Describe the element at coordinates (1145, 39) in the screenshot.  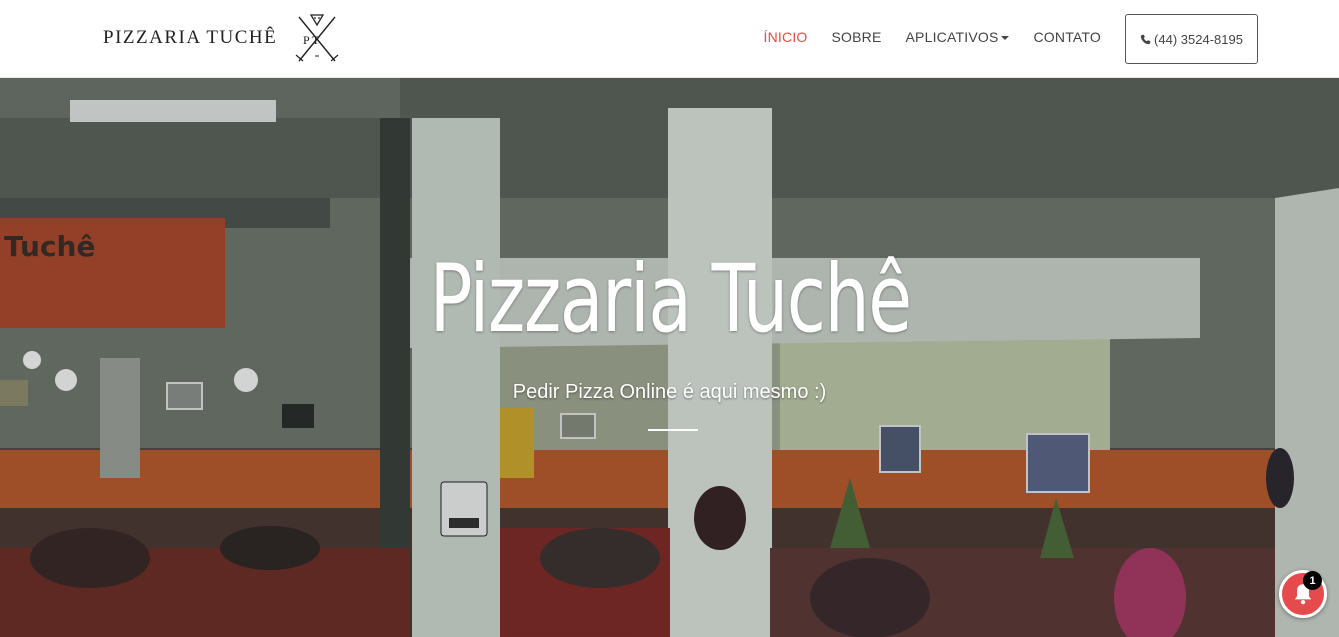
I see `phone-icon` at that location.